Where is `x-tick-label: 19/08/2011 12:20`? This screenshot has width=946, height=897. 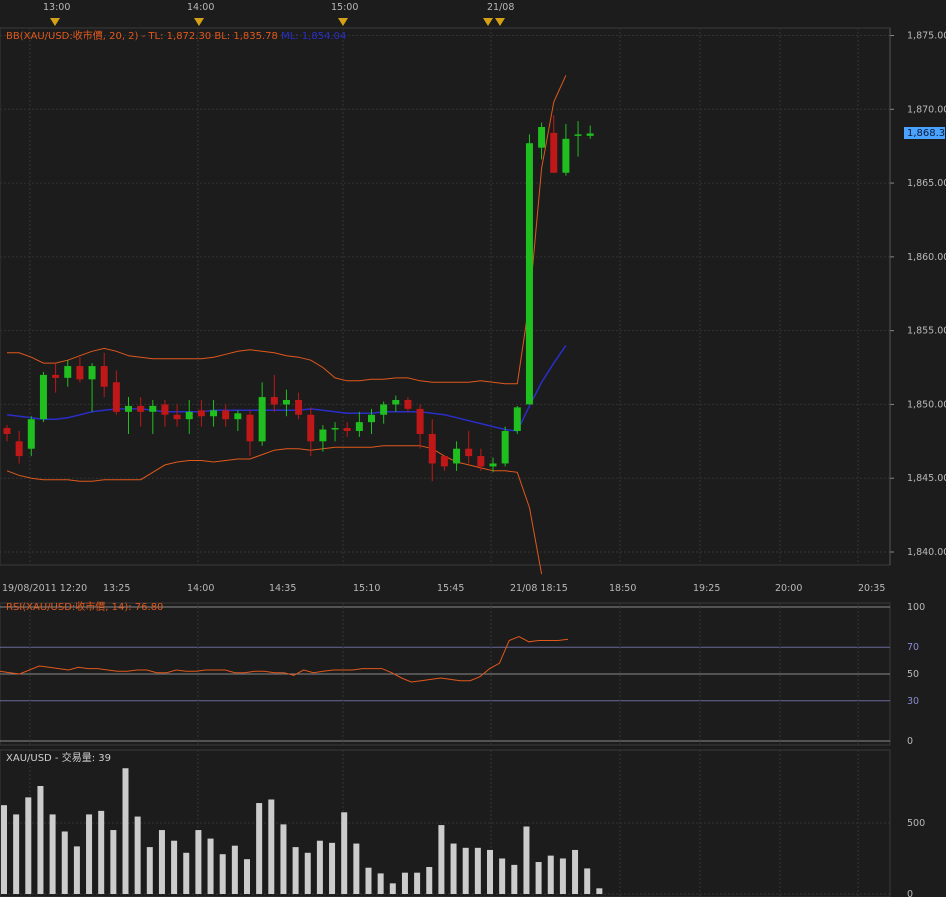 x-tick-label: 19/08/2011 12:20 is located at coordinates (44, 588).